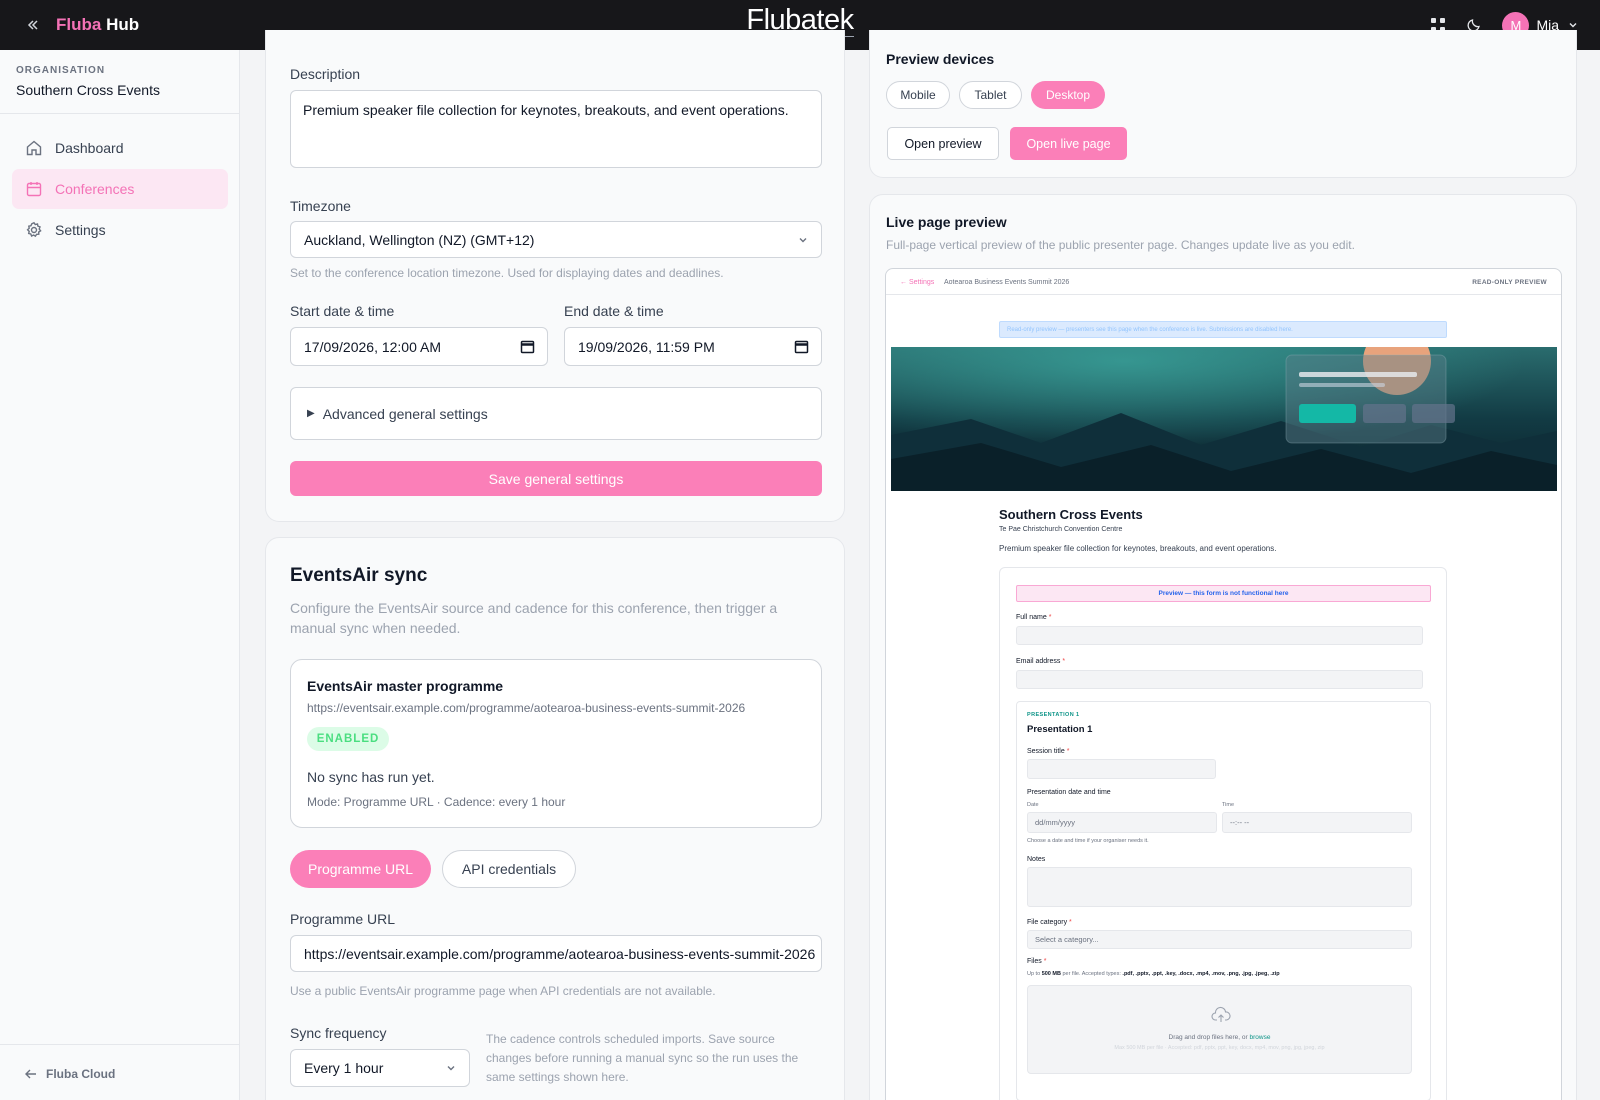  What do you see at coordinates (89, 148) in the screenshot?
I see `sidebar-item-label: Dashboard` at bounding box center [89, 148].